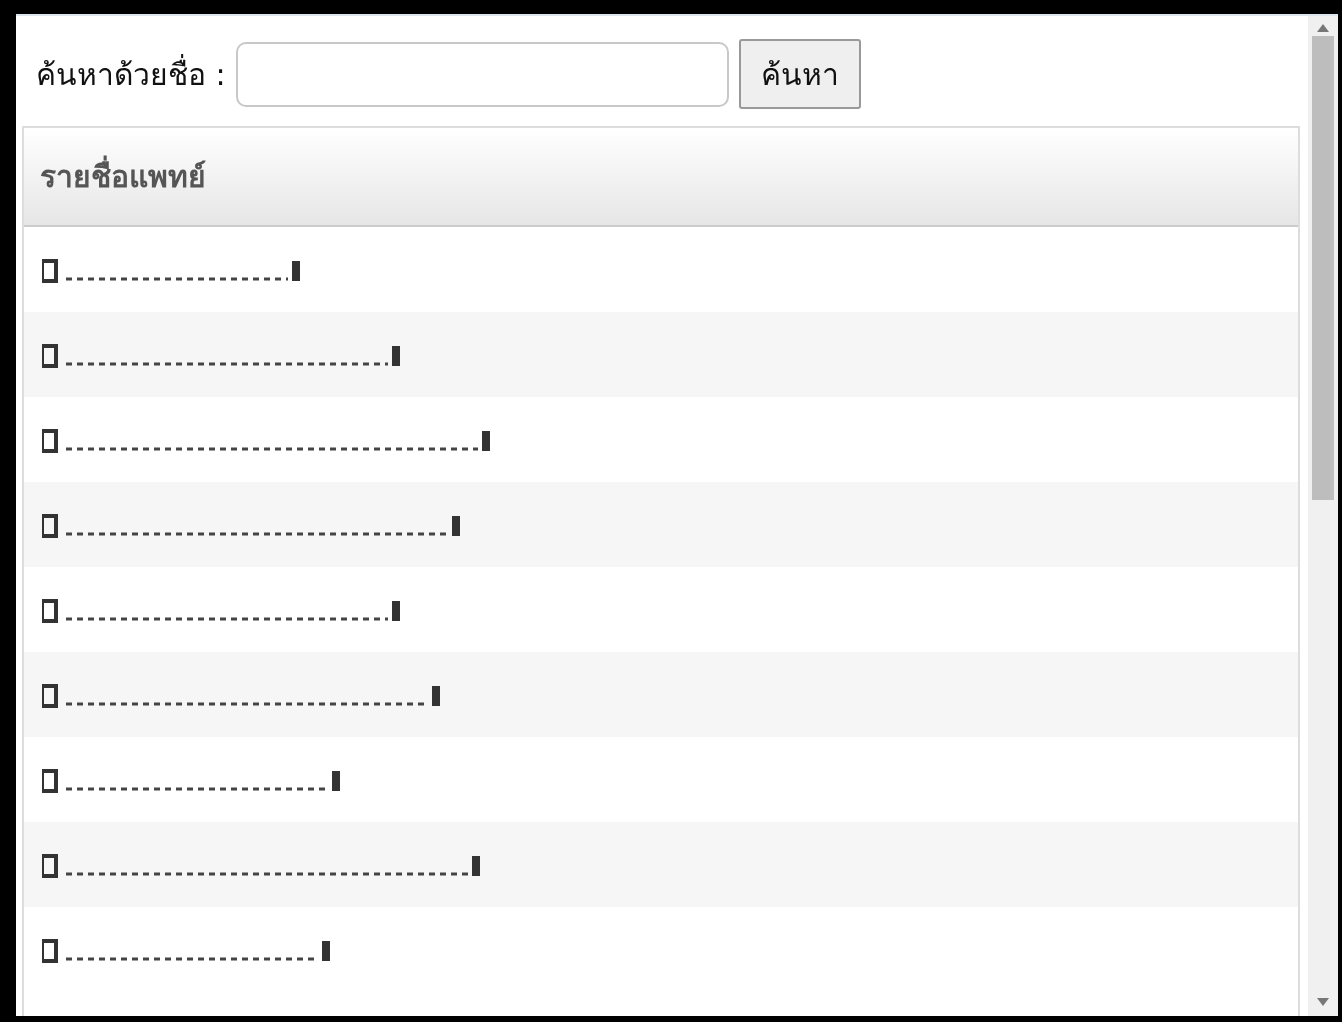  Describe the element at coordinates (131, 73) in the screenshot. I see `search-label: ค้นหาด้วยชื่อ :` at that location.